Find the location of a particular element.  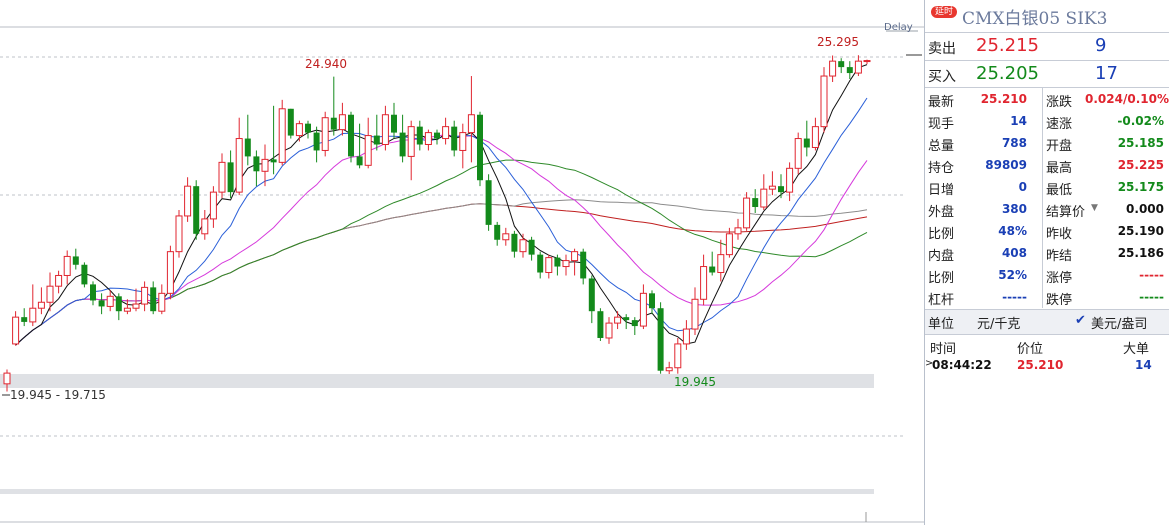

bid-price: 25.205 is located at coordinates (1007, 73).